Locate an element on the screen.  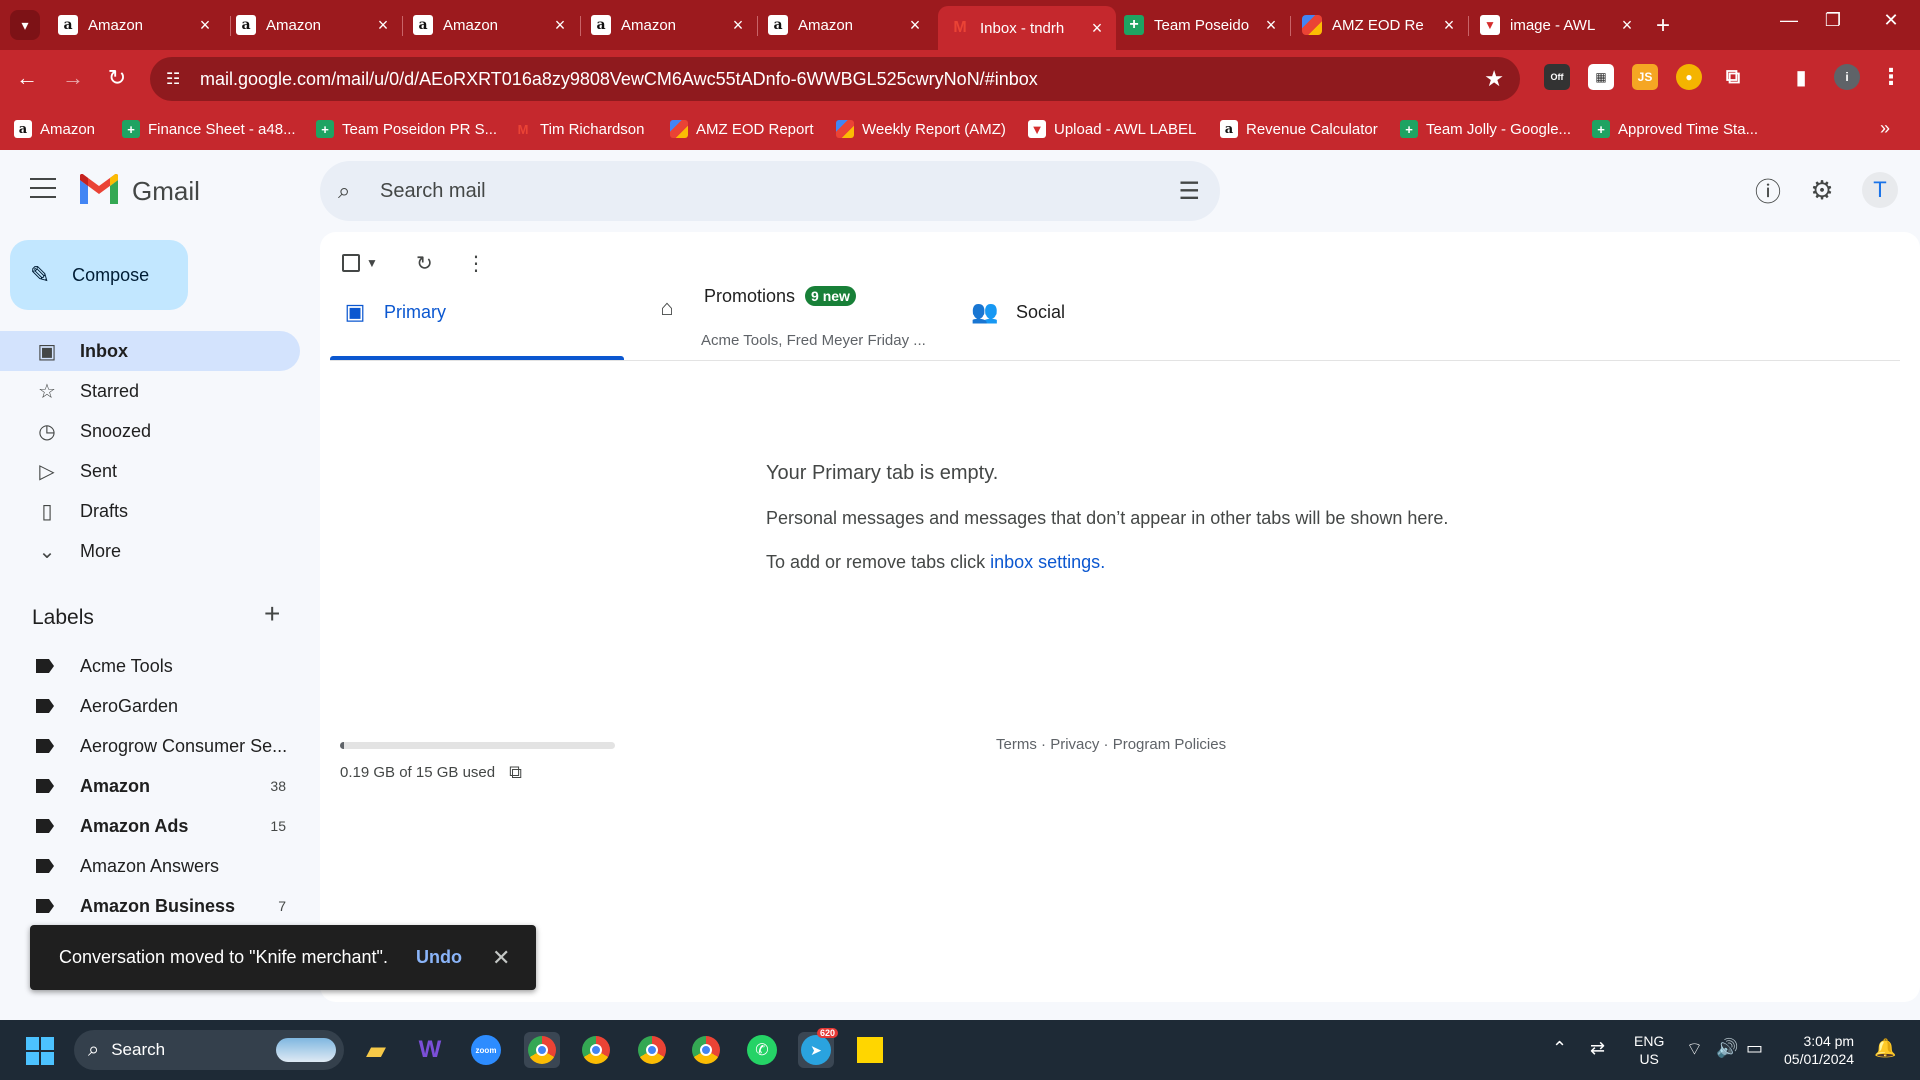
add-label-plus-icon: + is located at coordinates (272, 614).